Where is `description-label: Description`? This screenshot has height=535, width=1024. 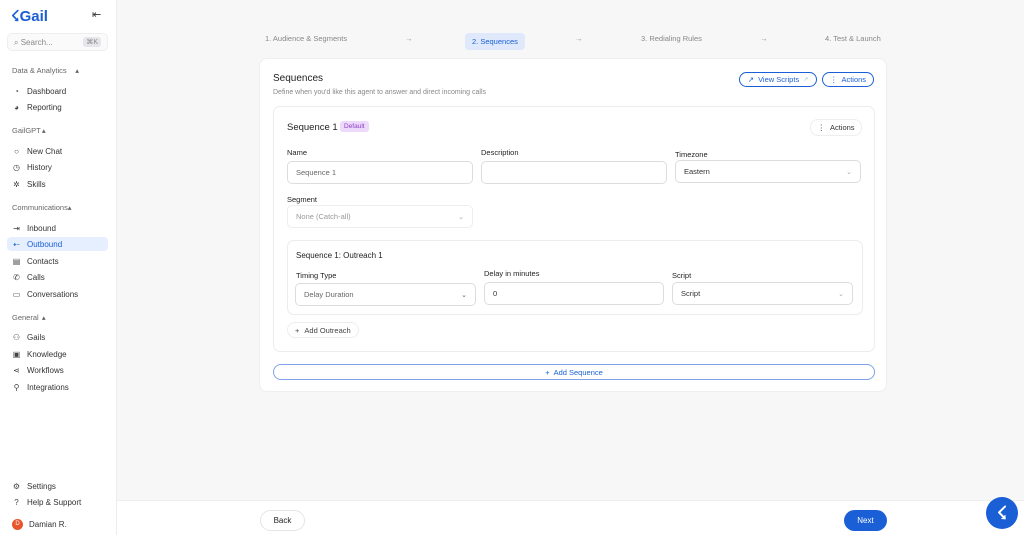 description-label: Description is located at coordinates (500, 152).